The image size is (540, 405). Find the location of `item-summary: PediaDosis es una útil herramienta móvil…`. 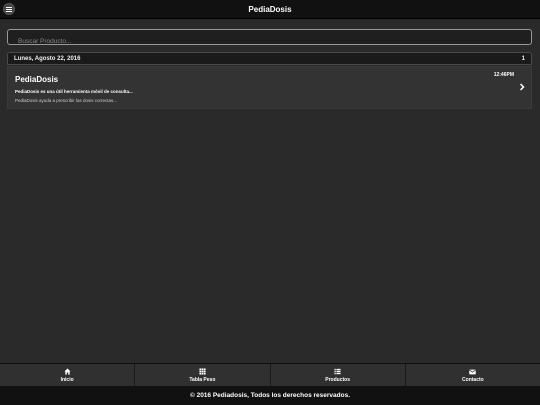

item-summary: PediaDosis es una útil herramienta móvil… is located at coordinates (74, 91).